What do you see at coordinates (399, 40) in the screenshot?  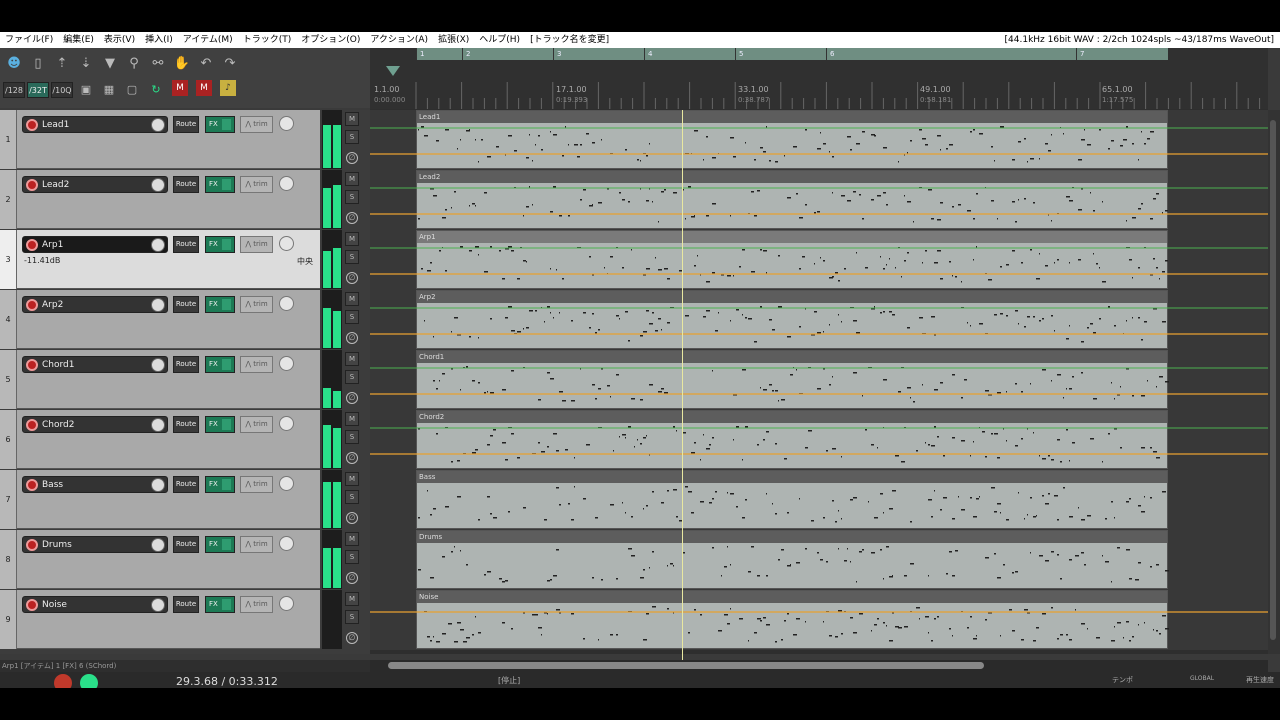 I see `menu-actions: アクション(A)` at bounding box center [399, 40].